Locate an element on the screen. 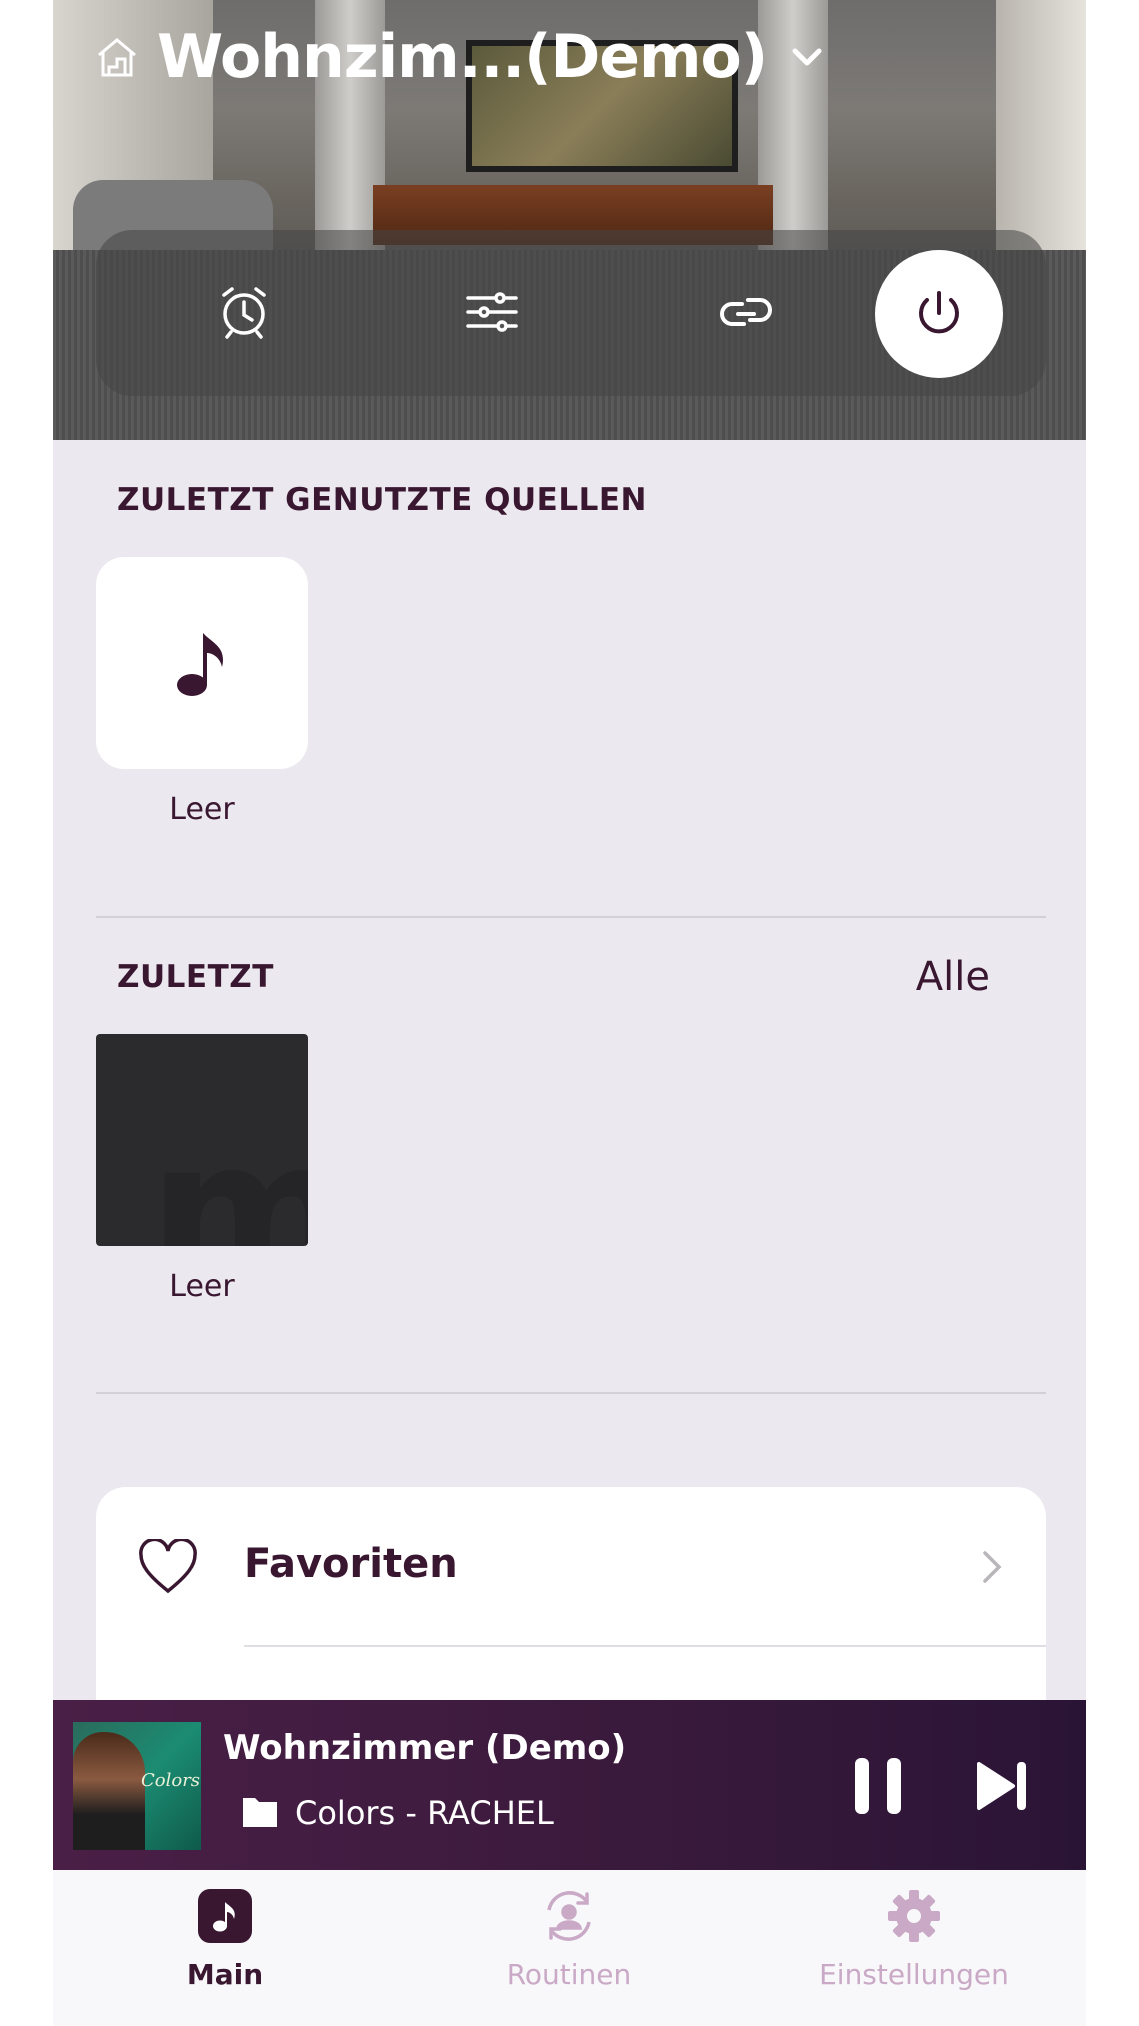  room-title: Wohnzim...(Demo) is located at coordinates (462, 57).